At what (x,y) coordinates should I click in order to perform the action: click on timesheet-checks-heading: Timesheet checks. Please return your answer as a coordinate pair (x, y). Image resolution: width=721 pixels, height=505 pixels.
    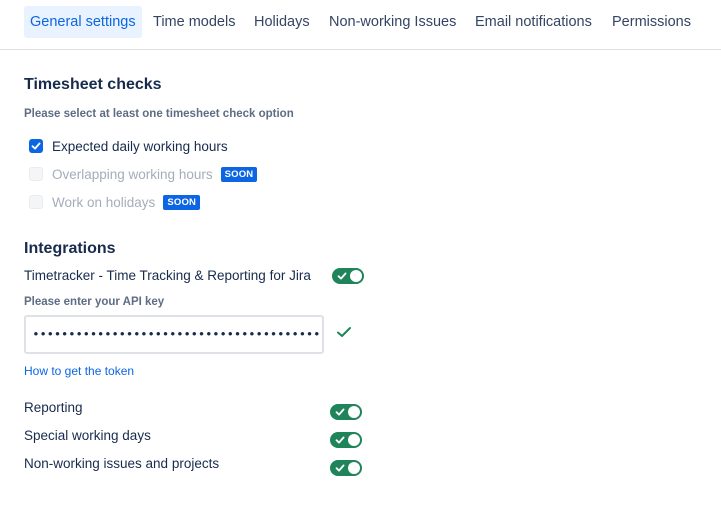
    Looking at the image, I should click on (93, 84).